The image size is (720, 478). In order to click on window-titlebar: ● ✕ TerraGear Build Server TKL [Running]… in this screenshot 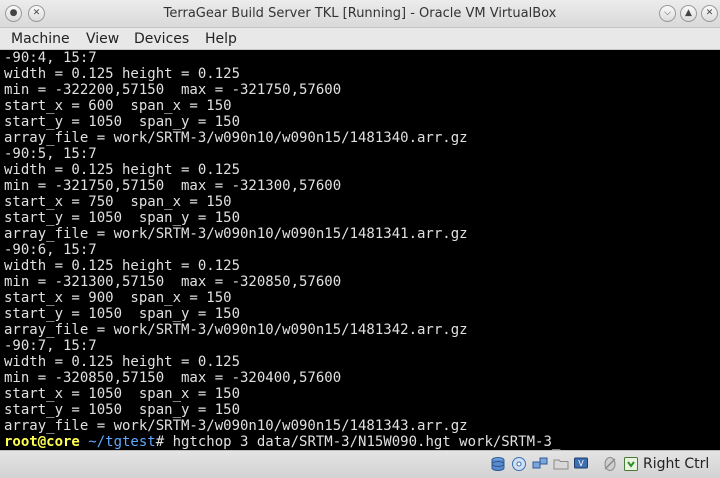, I will do `click(360, 14)`.